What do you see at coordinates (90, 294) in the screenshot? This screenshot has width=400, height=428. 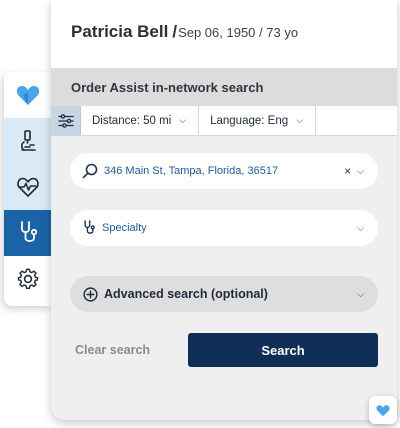 I see `plus-circle-icon` at bounding box center [90, 294].